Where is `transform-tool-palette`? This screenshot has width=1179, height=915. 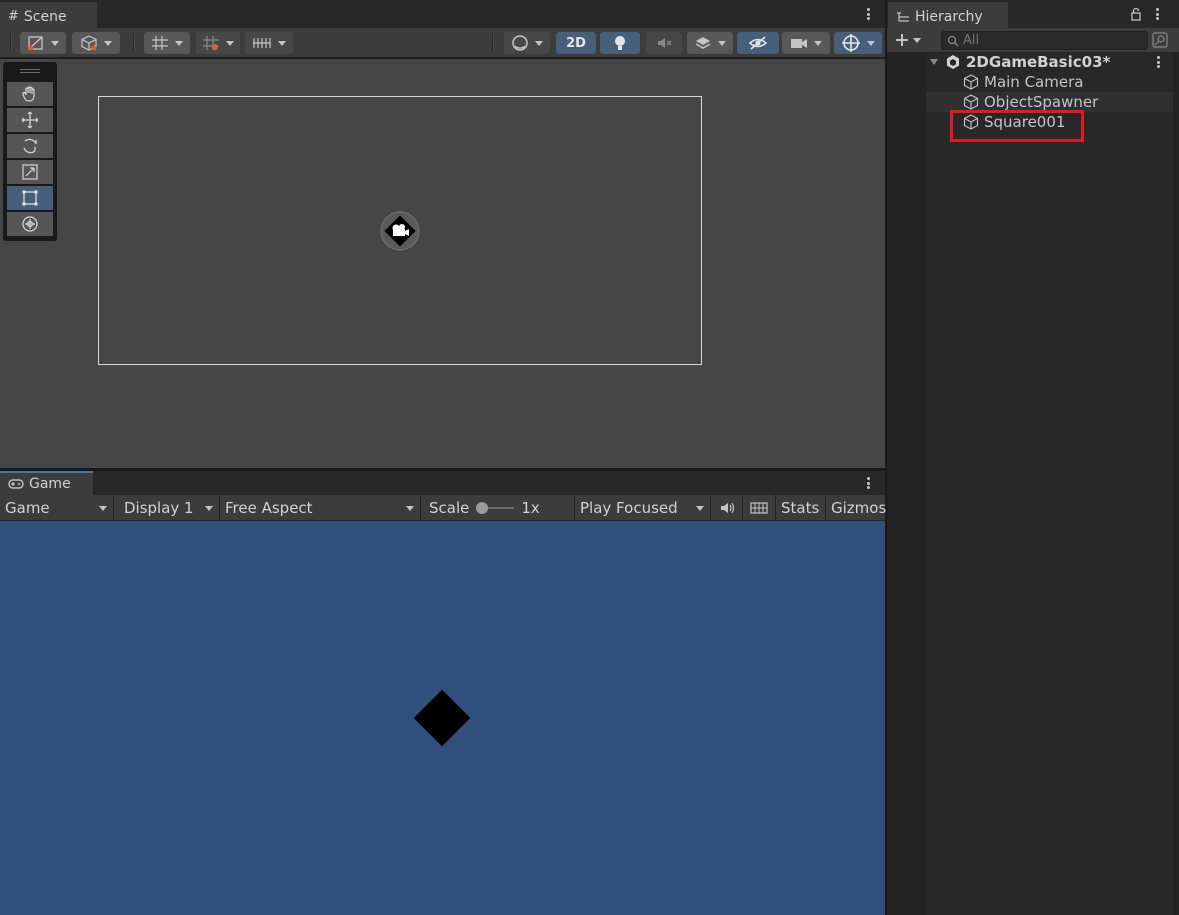
transform-tool-palette is located at coordinates (30, 151).